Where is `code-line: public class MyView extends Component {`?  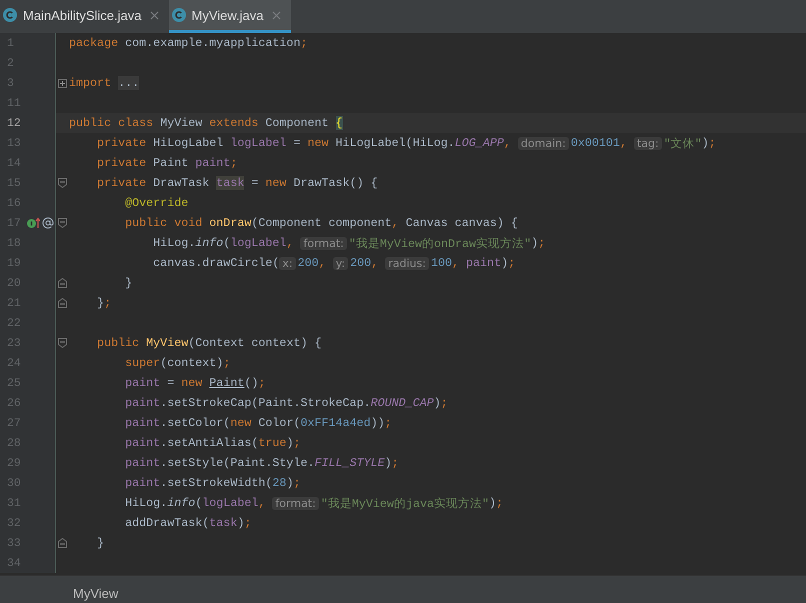 code-line: public class MyView extends Component { is located at coordinates (206, 123).